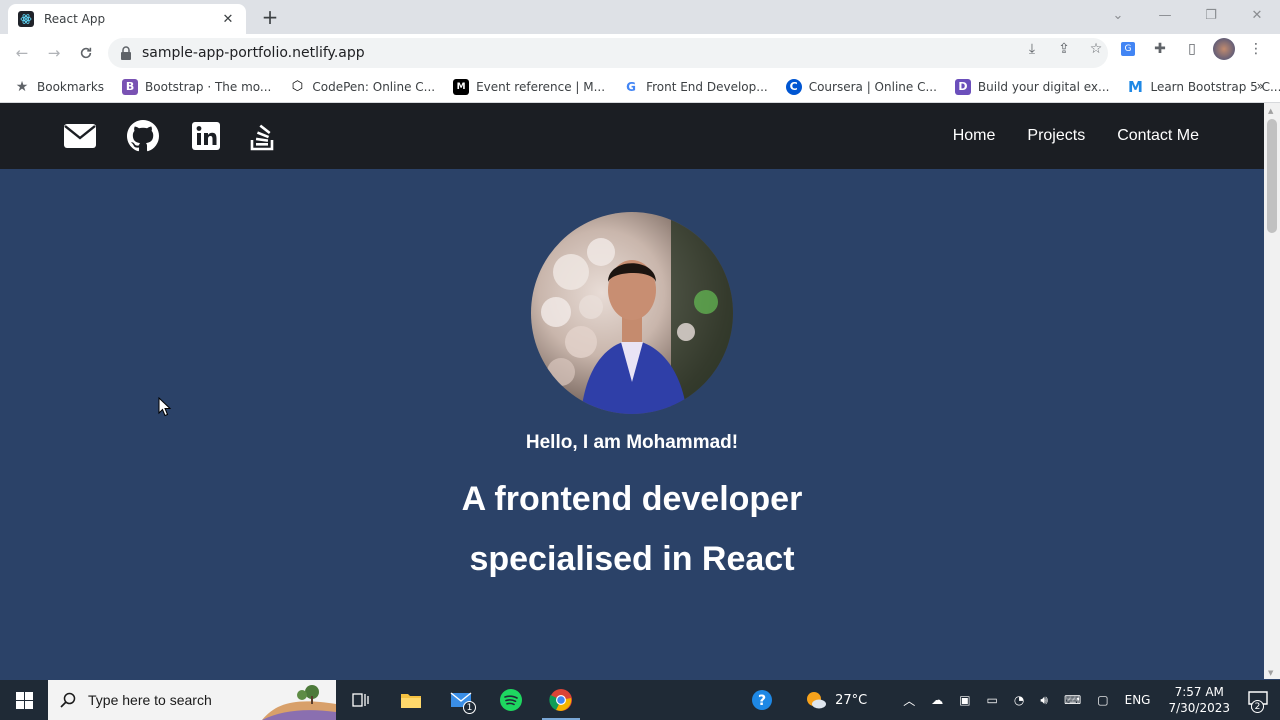 Image resolution: width=1280 pixels, height=720 pixels. What do you see at coordinates (1199, 692) in the screenshot?
I see `clock-time: 7:57 AM` at bounding box center [1199, 692].